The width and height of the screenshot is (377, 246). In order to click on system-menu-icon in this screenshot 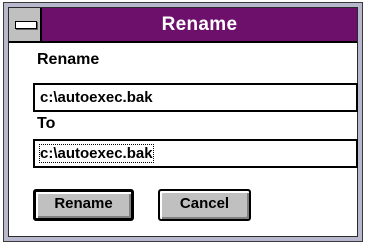, I will do `click(26, 25)`.